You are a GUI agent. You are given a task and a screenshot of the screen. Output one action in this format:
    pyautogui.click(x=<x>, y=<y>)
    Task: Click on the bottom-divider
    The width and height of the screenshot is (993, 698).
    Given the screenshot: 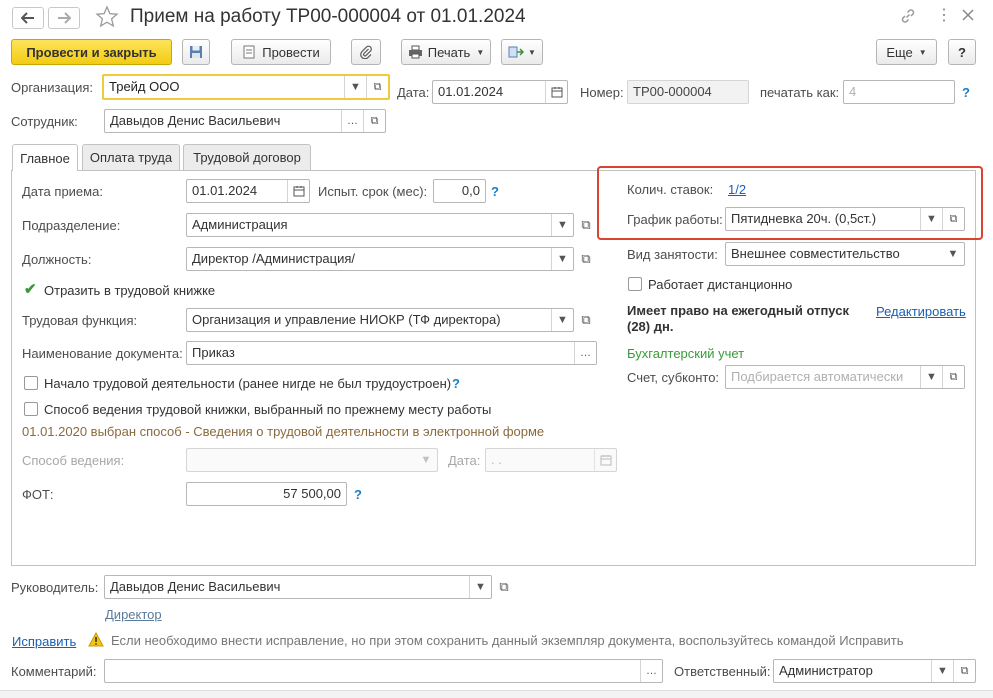 What is the action you would take?
    pyautogui.click(x=496, y=694)
    